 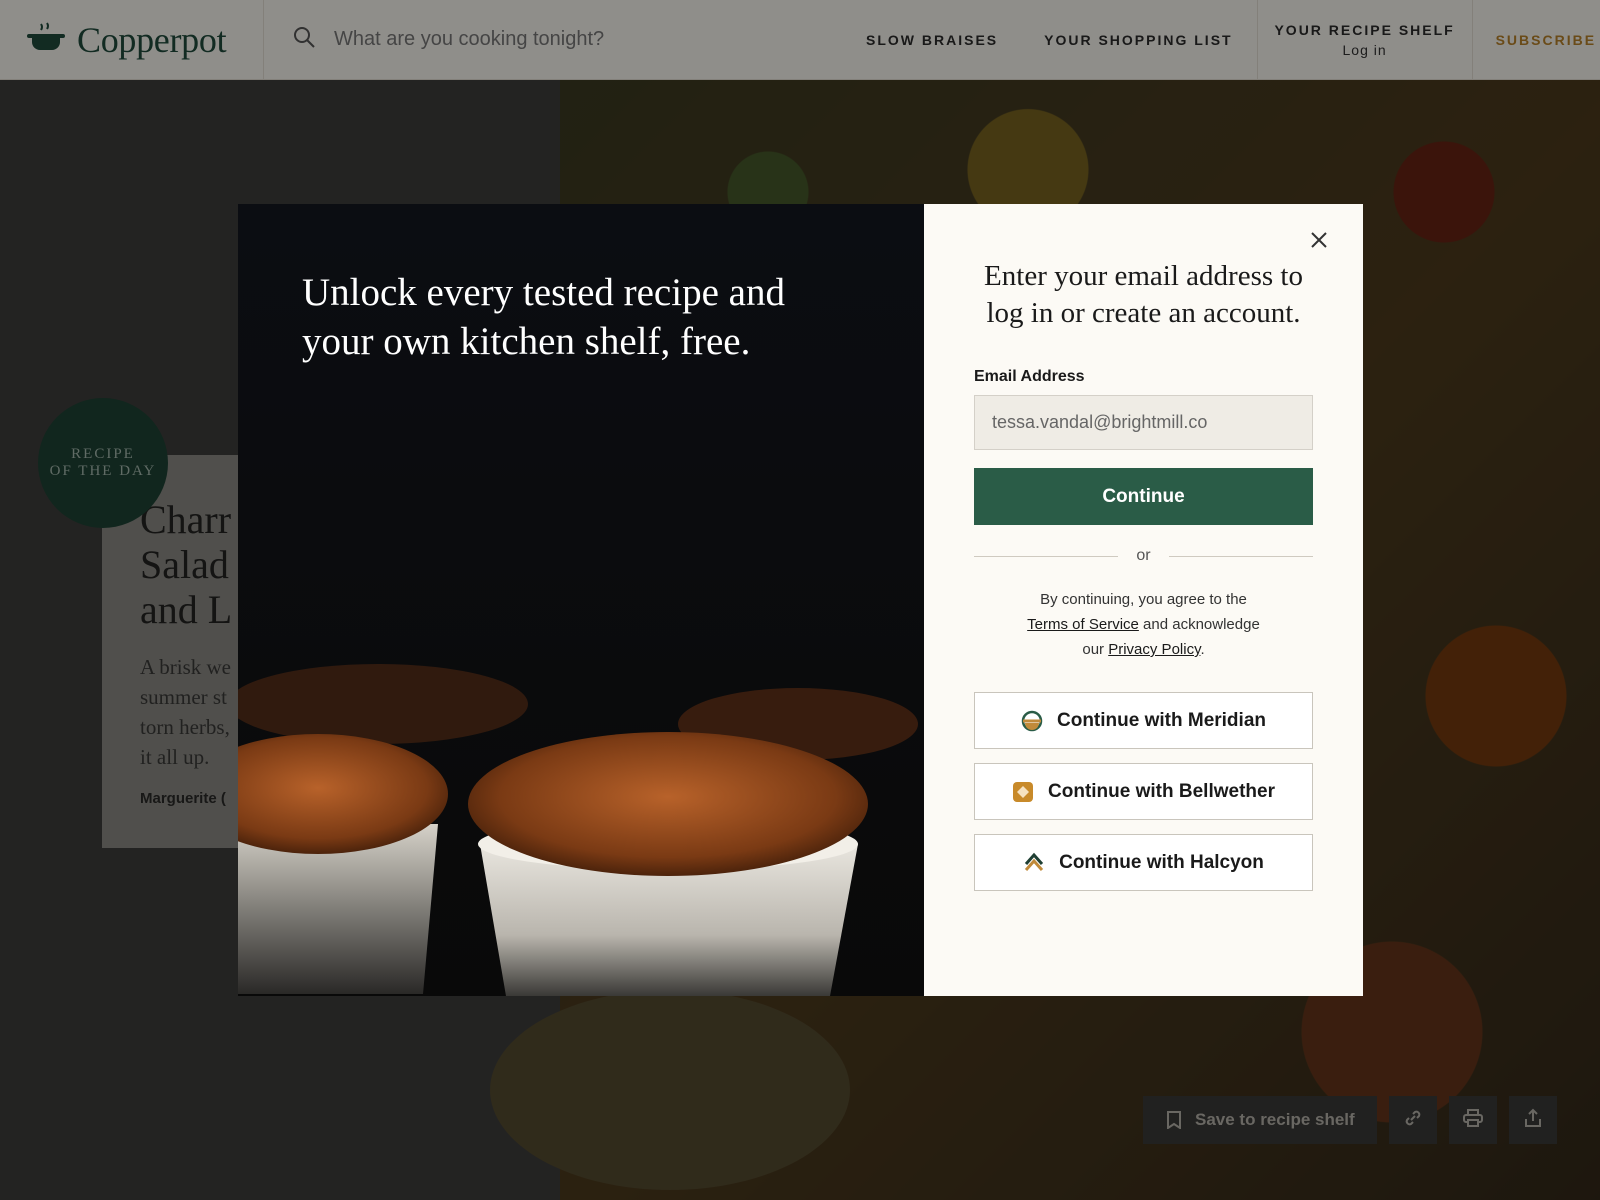 What do you see at coordinates (1202, 649) in the screenshot?
I see `legal-text: .` at bounding box center [1202, 649].